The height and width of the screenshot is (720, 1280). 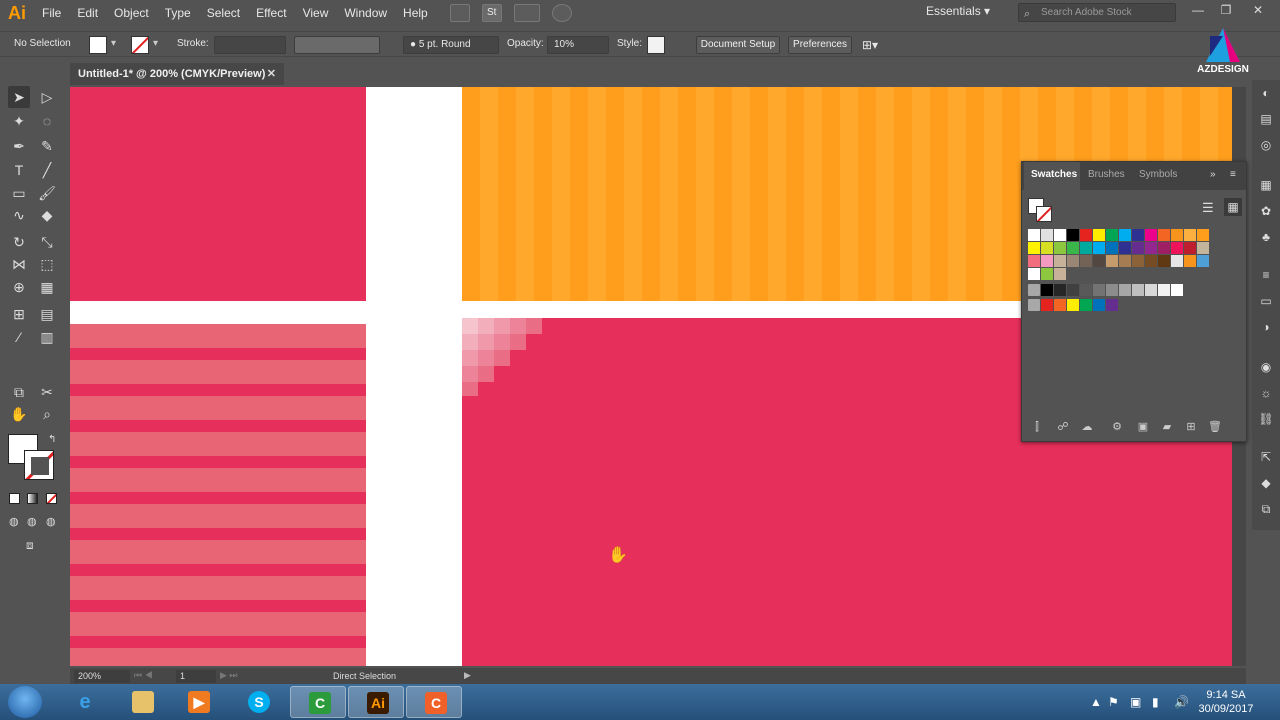 I want to click on swatch-options-icon: ⚙, so click(x=1117, y=427).